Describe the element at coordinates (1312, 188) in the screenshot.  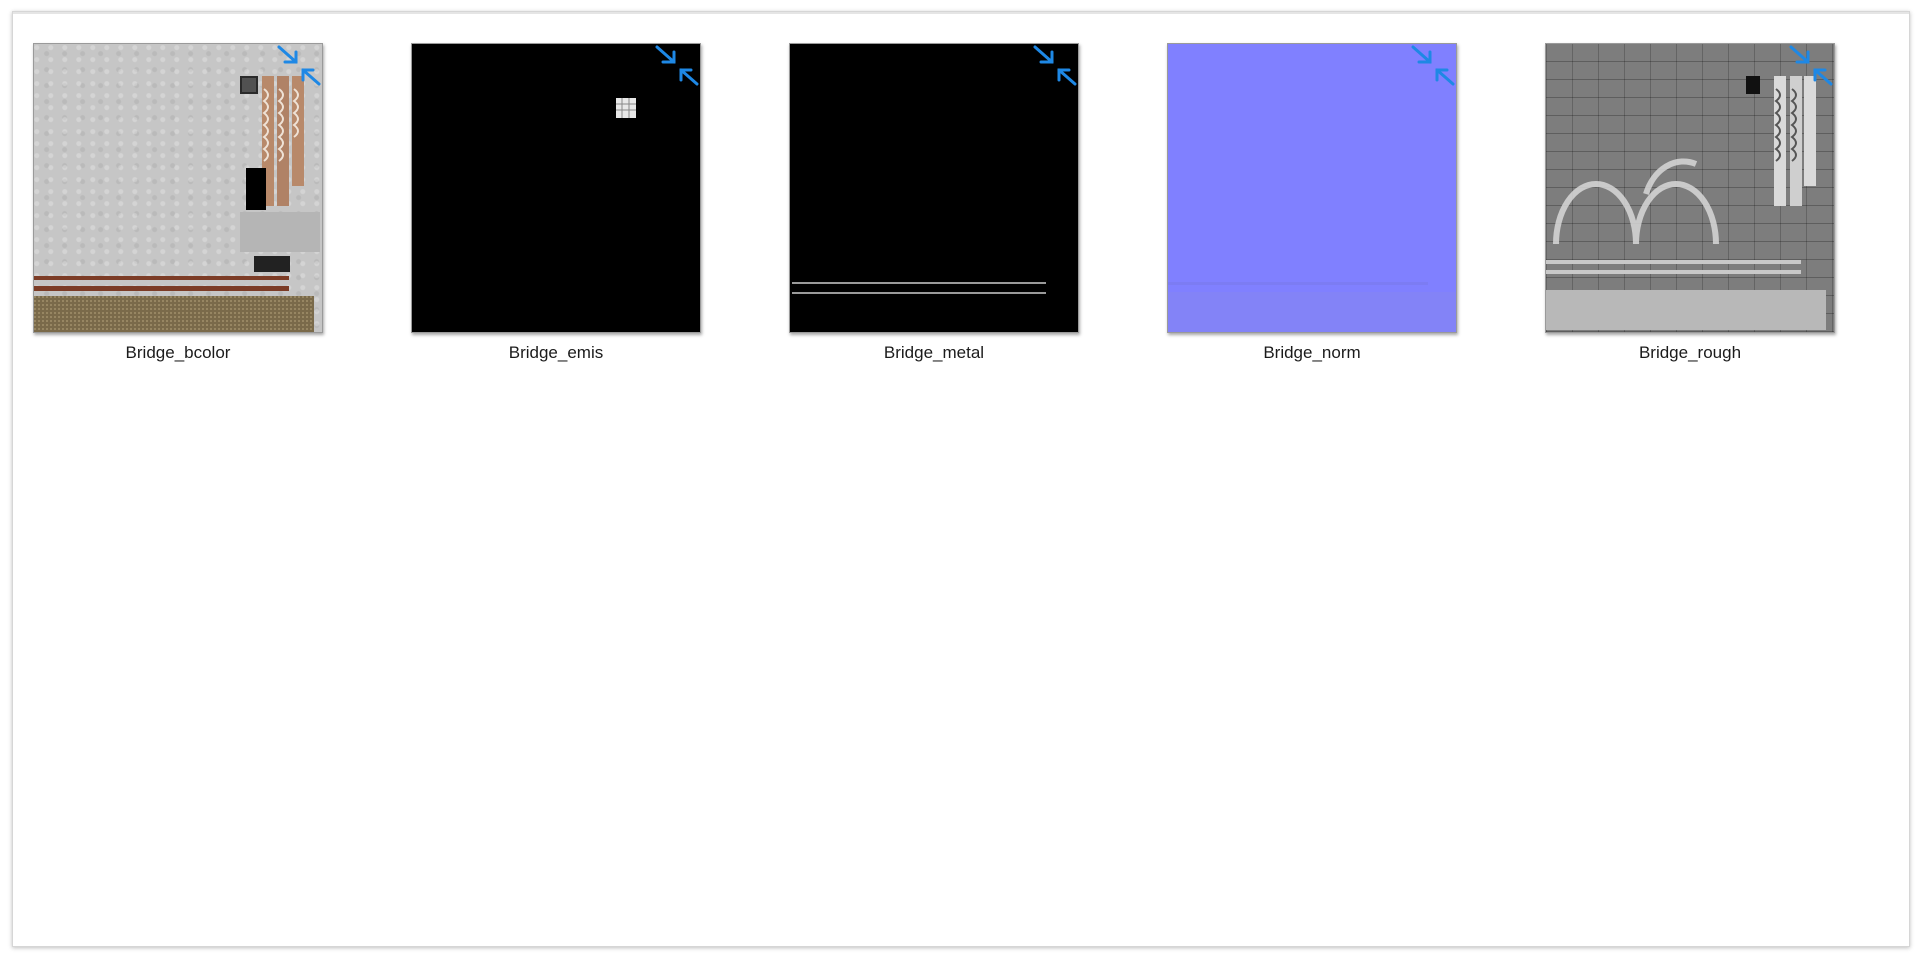
I see `thumbnail-bridge-norm` at that location.